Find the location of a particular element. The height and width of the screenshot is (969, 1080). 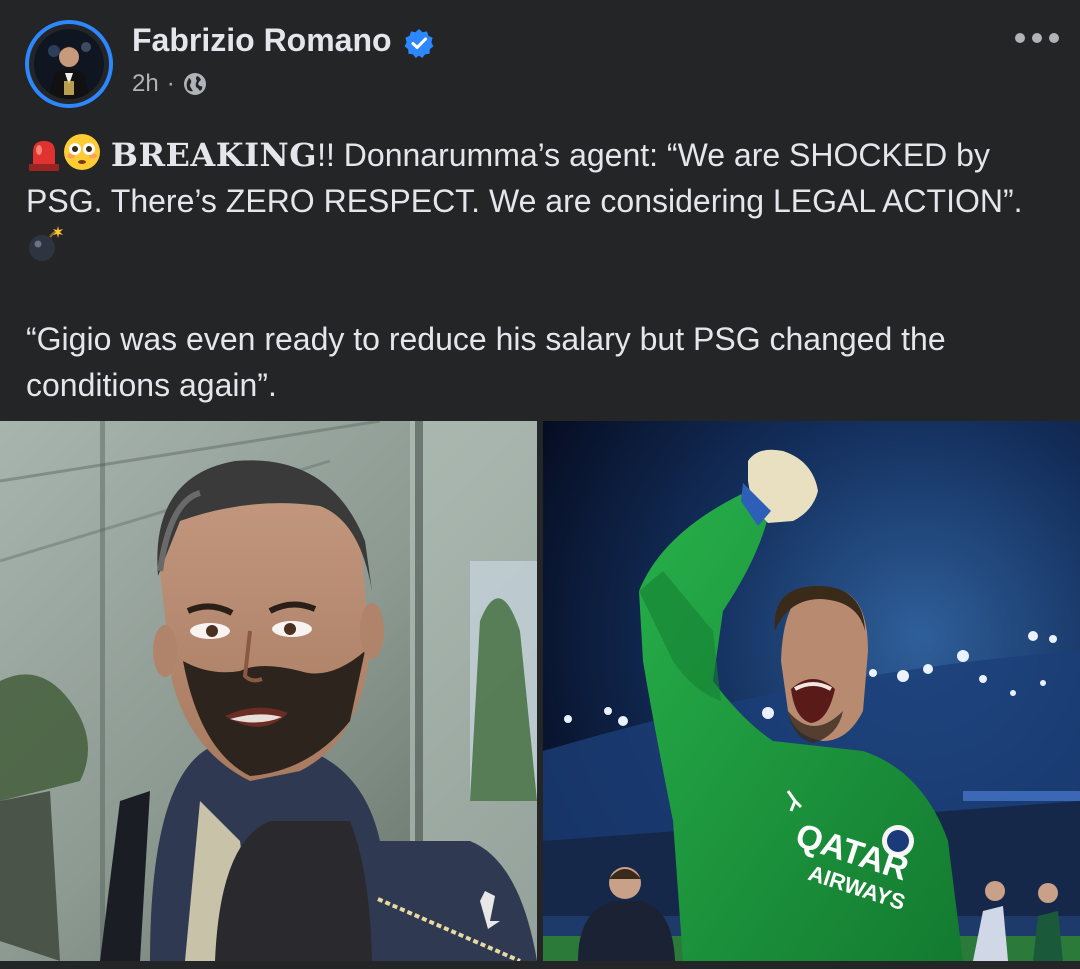

avatar is located at coordinates (69, 64).